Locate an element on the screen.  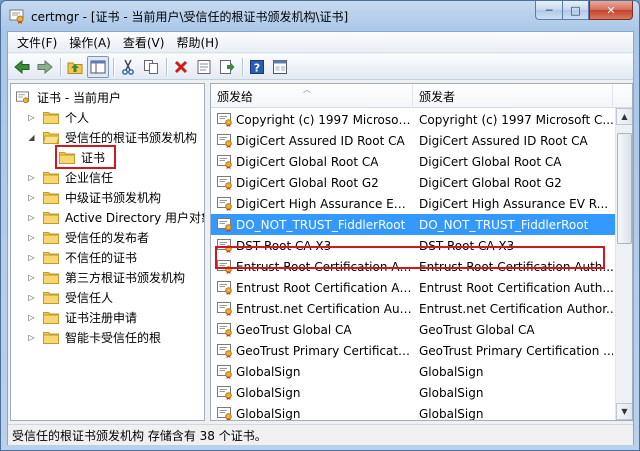
scroll-up-icon: ▲ is located at coordinates (624, 116).